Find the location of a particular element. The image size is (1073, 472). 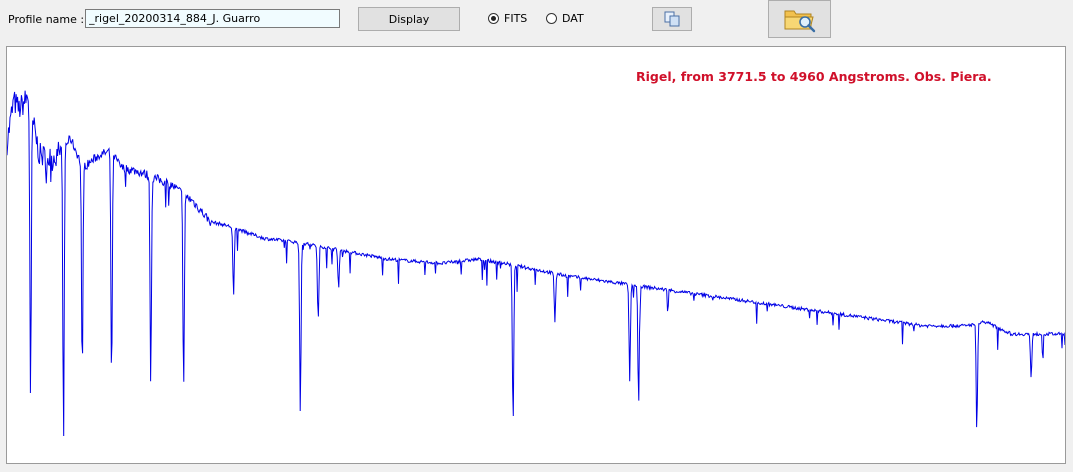

dat-radio-label: DAT is located at coordinates (573, 18).